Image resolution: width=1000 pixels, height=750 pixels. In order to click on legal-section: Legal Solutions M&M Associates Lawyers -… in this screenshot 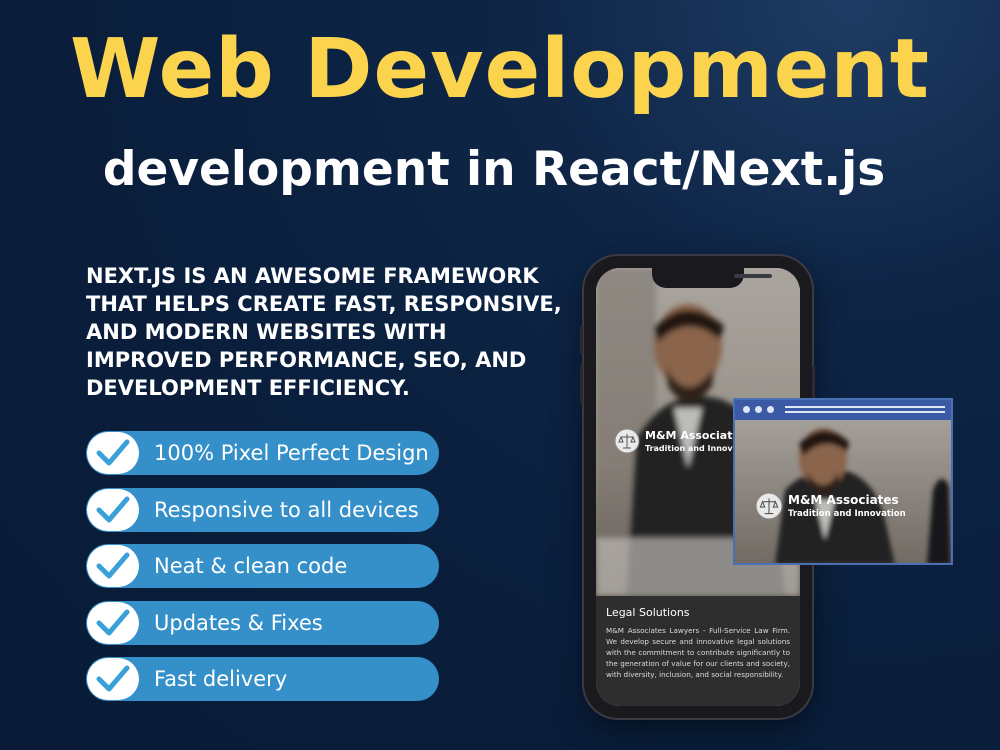, I will do `click(698, 651)`.